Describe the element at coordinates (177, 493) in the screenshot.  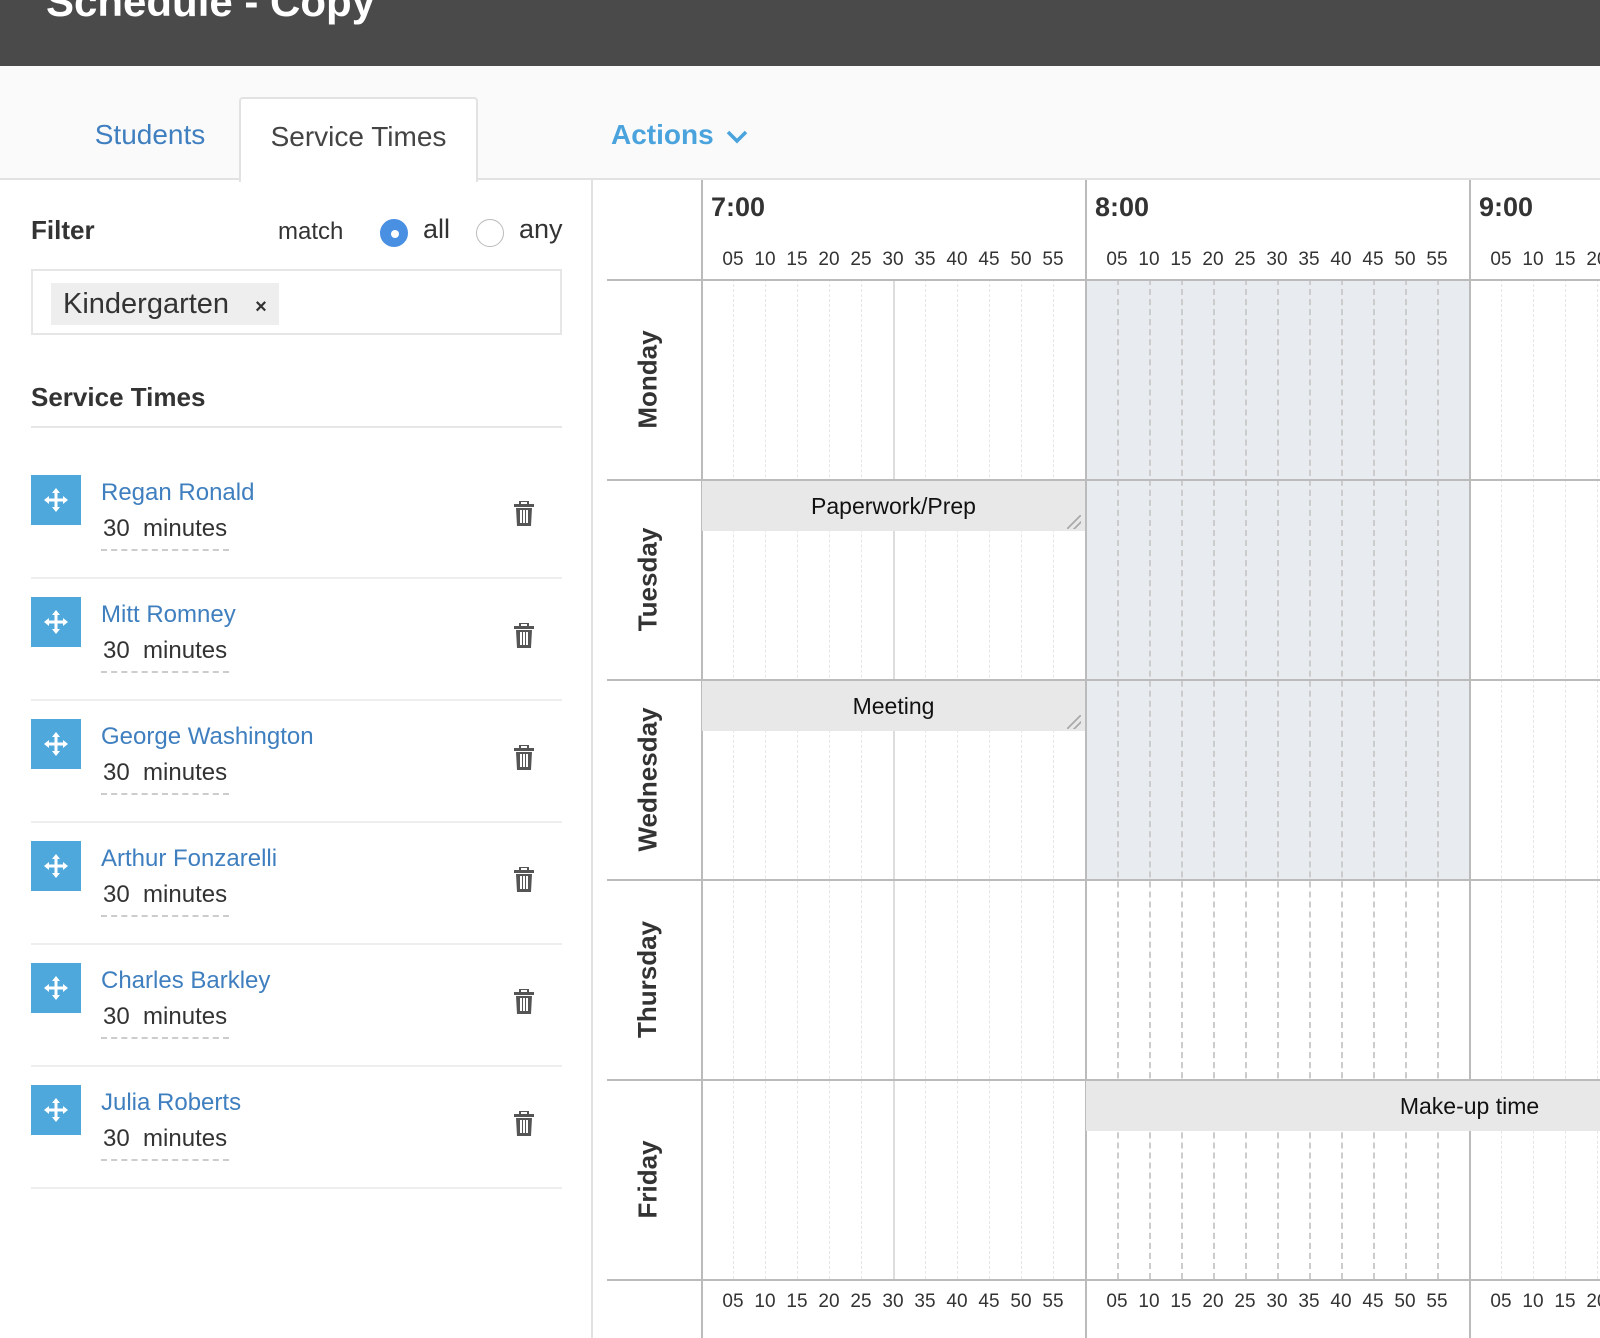
I see `student-name-link: Regan Ronald` at that location.